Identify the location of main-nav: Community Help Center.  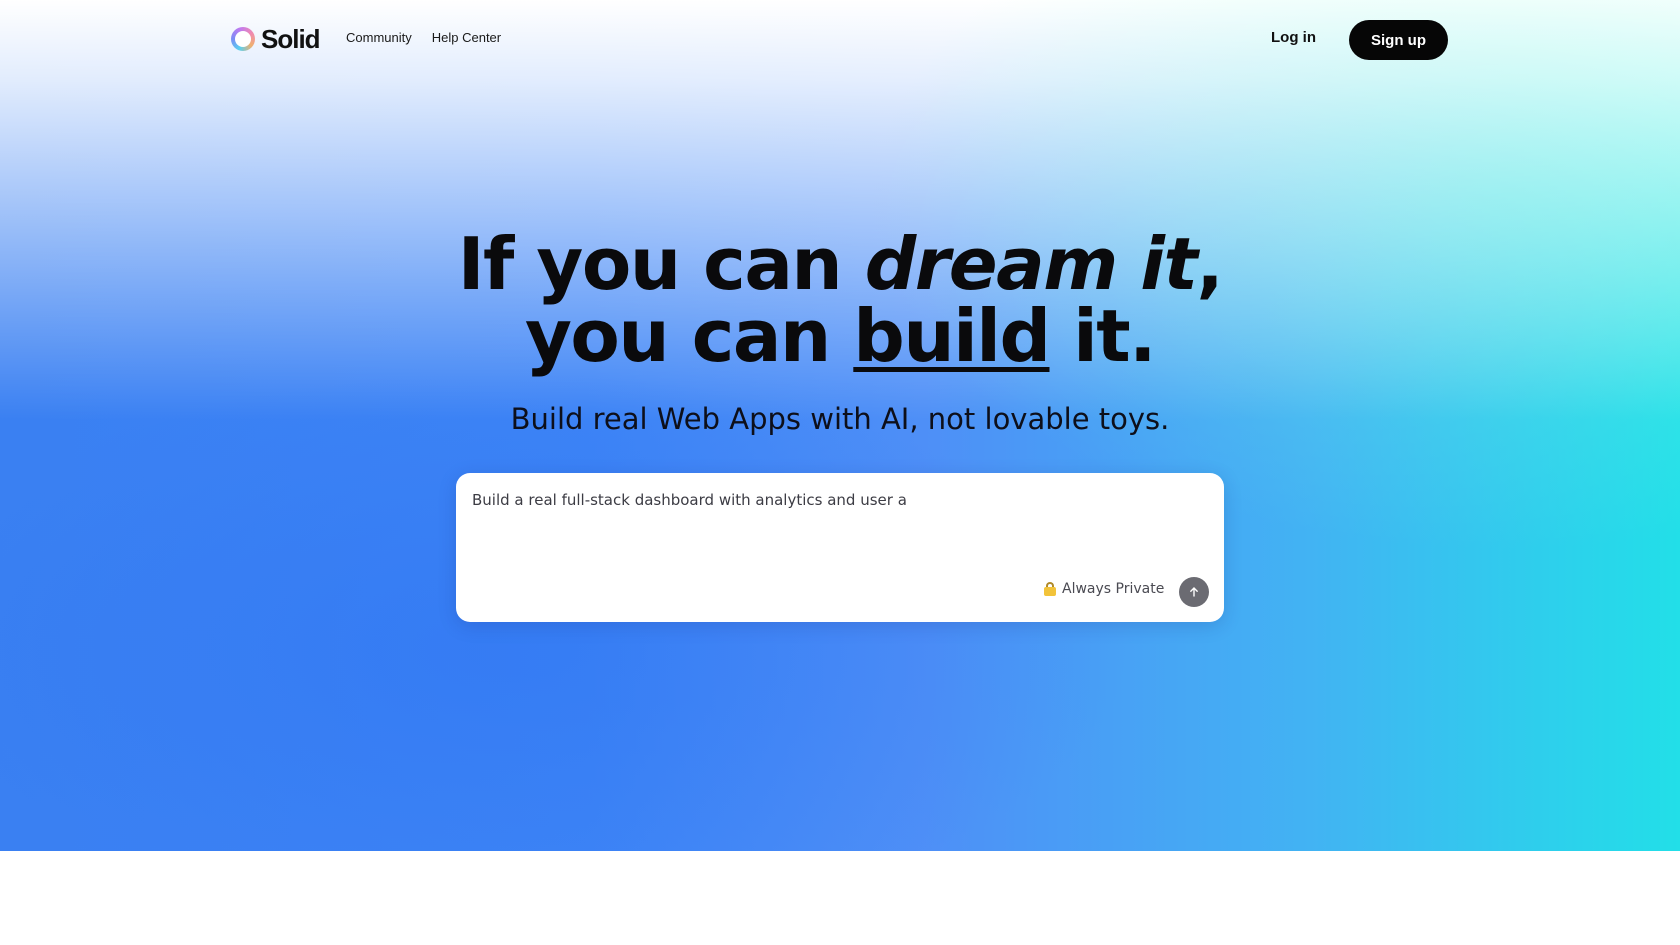
(423, 37).